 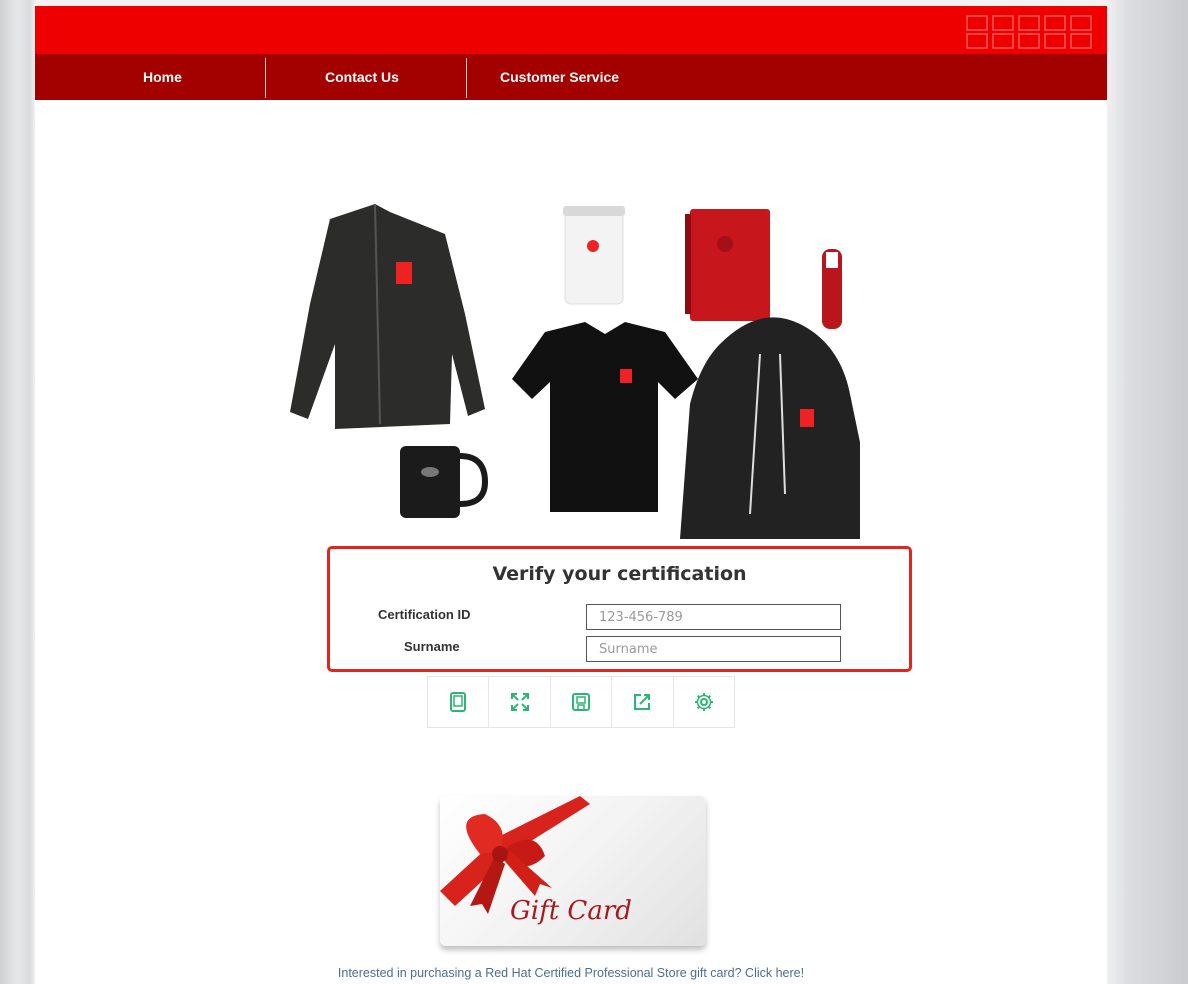 I want to click on surname-label: Surname, so click(x=432, y=646).